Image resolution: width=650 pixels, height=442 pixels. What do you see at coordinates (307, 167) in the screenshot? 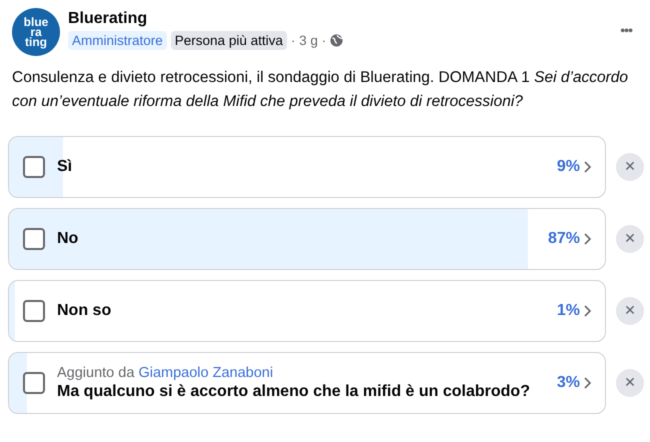
I see `poll-option: Sì 9%` at bounding box center [307, 167].